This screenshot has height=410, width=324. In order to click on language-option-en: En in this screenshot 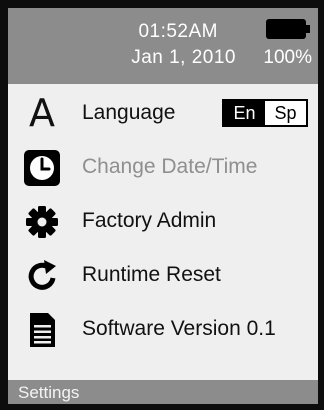, I will do `click(244, 113)`.